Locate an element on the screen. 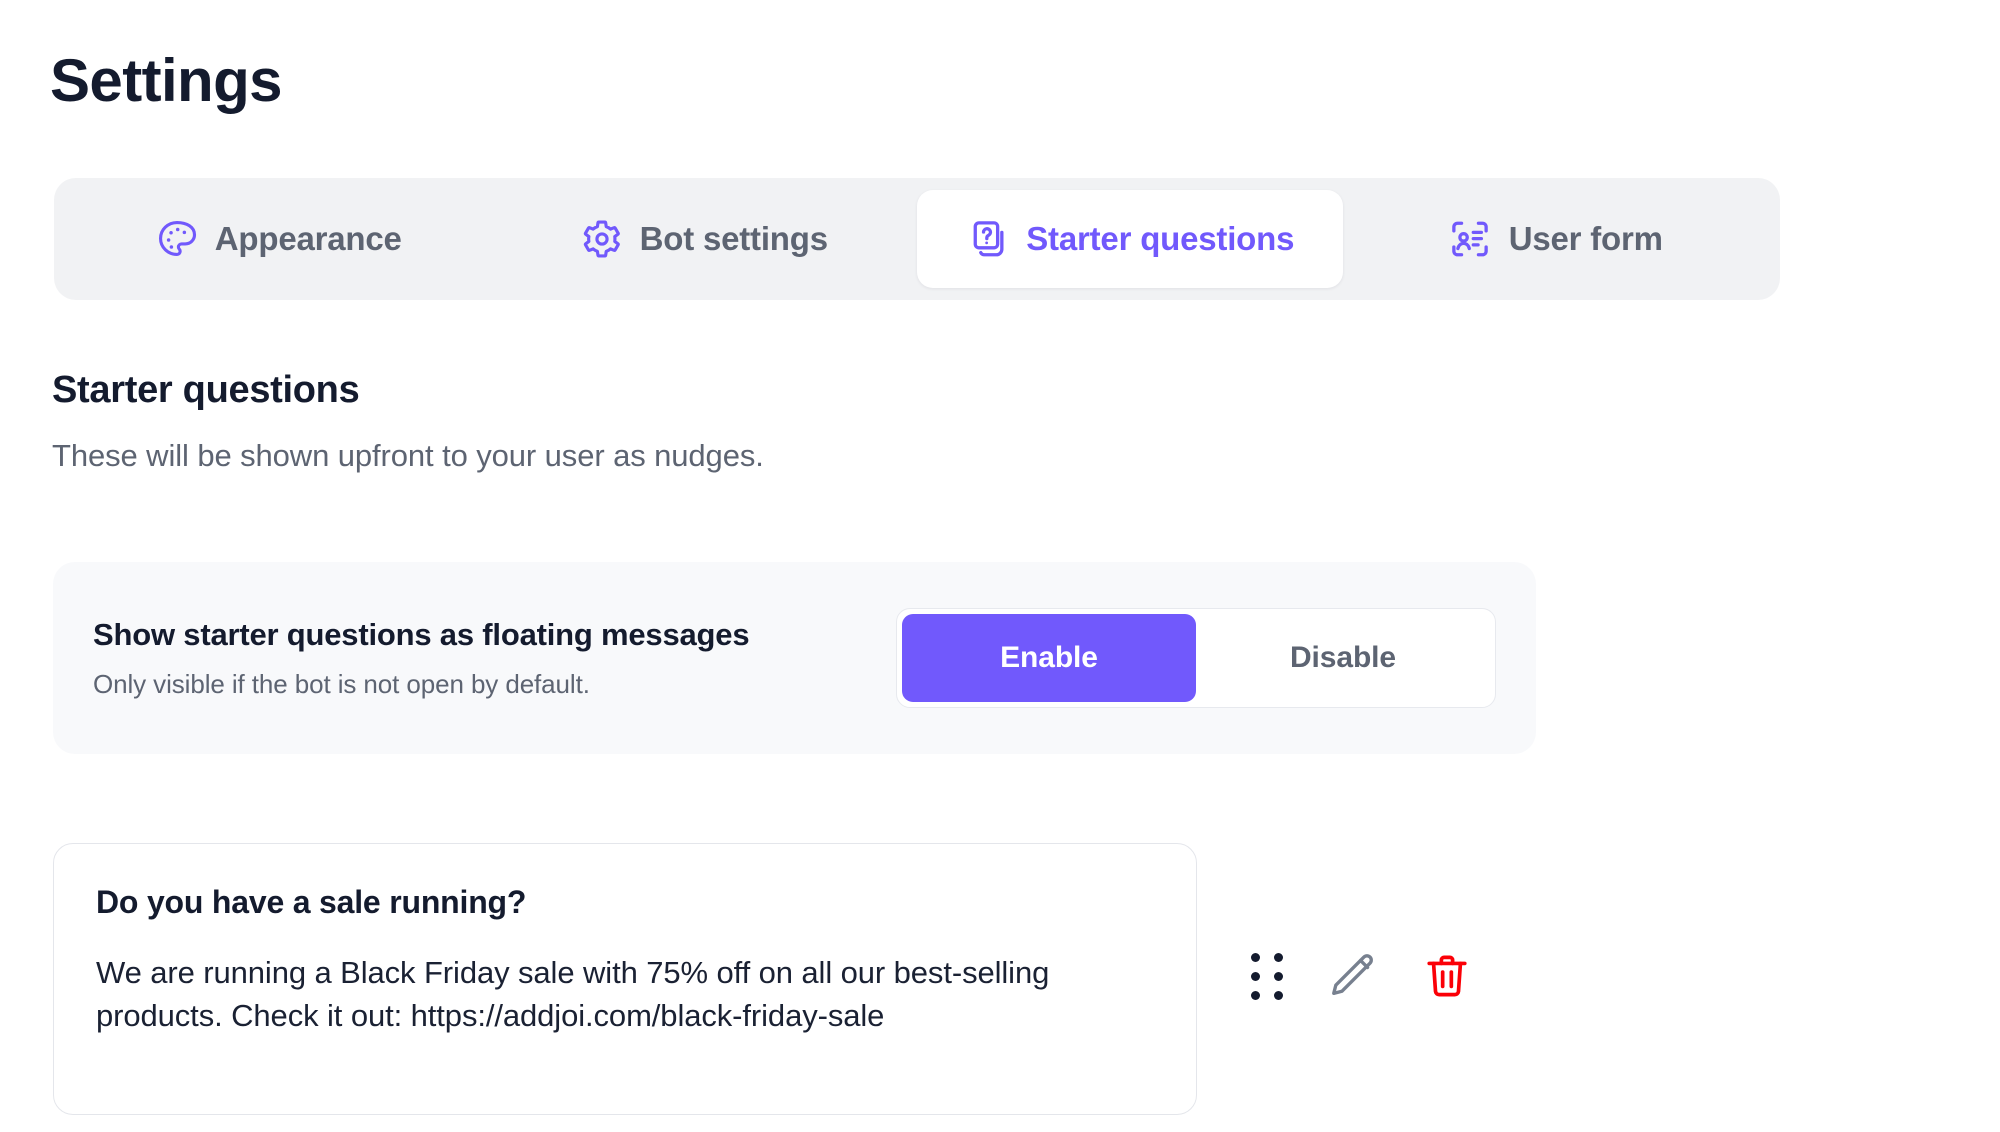 This screenshot has width=2000, height=1132. disable-button: Disable is located at coordinates (1343, 658).